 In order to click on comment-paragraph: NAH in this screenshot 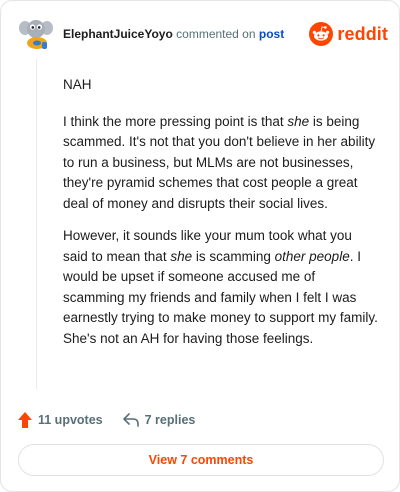, I will do `click(77, 84)`.